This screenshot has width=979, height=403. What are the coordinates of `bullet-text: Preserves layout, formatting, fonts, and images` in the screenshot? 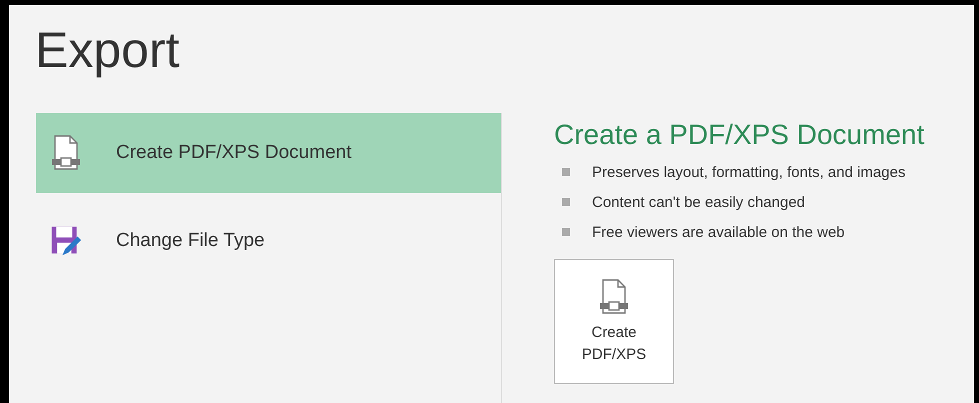 It's located at (749, 172).